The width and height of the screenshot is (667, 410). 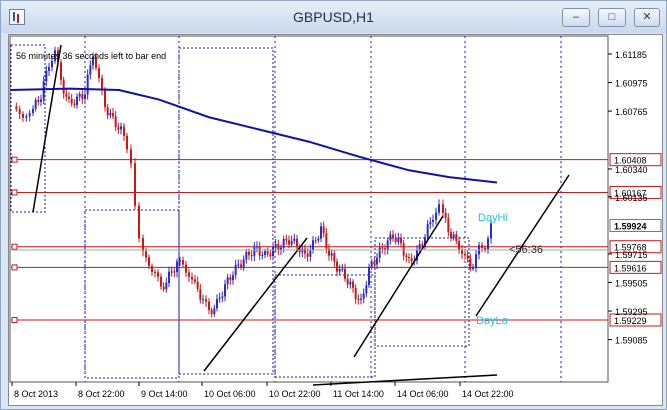 I want to click on time-tick-label: 10 Oct 22:00, so click(x=295, y=394).